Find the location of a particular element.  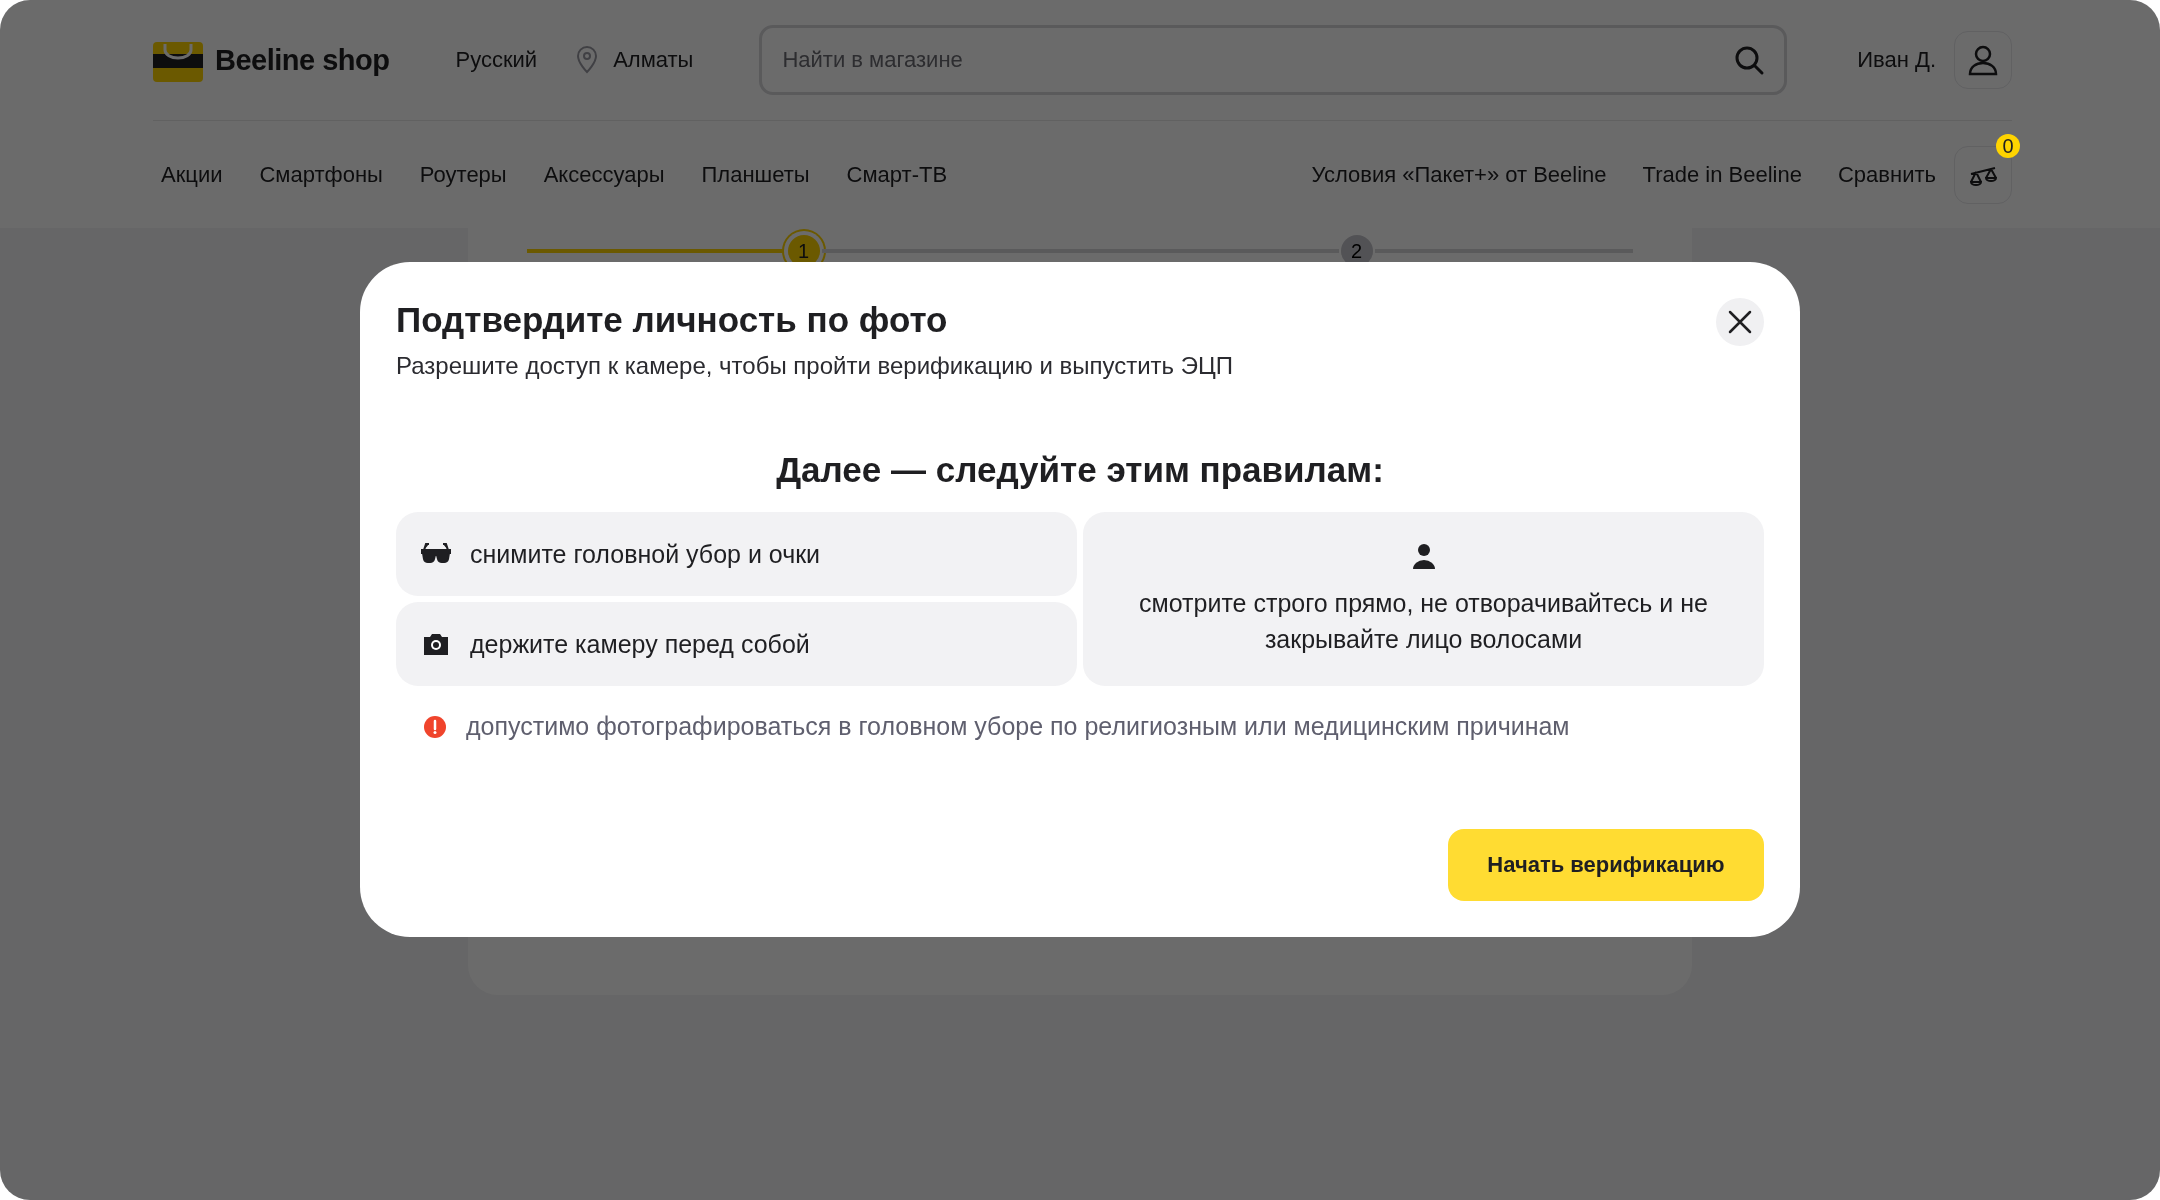

nav-link: Сравнить is located at coordinates (1886, 174).